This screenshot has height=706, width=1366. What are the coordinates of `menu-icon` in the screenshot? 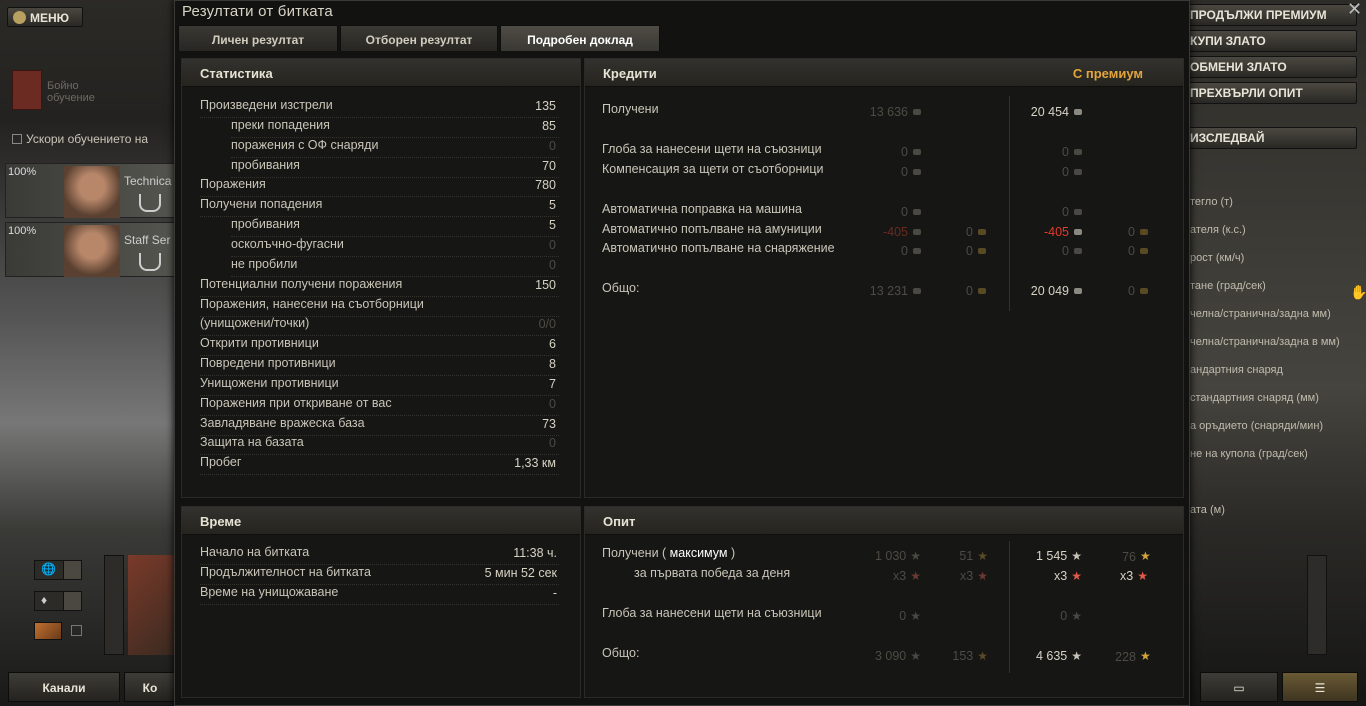 It's located at (19, 17).